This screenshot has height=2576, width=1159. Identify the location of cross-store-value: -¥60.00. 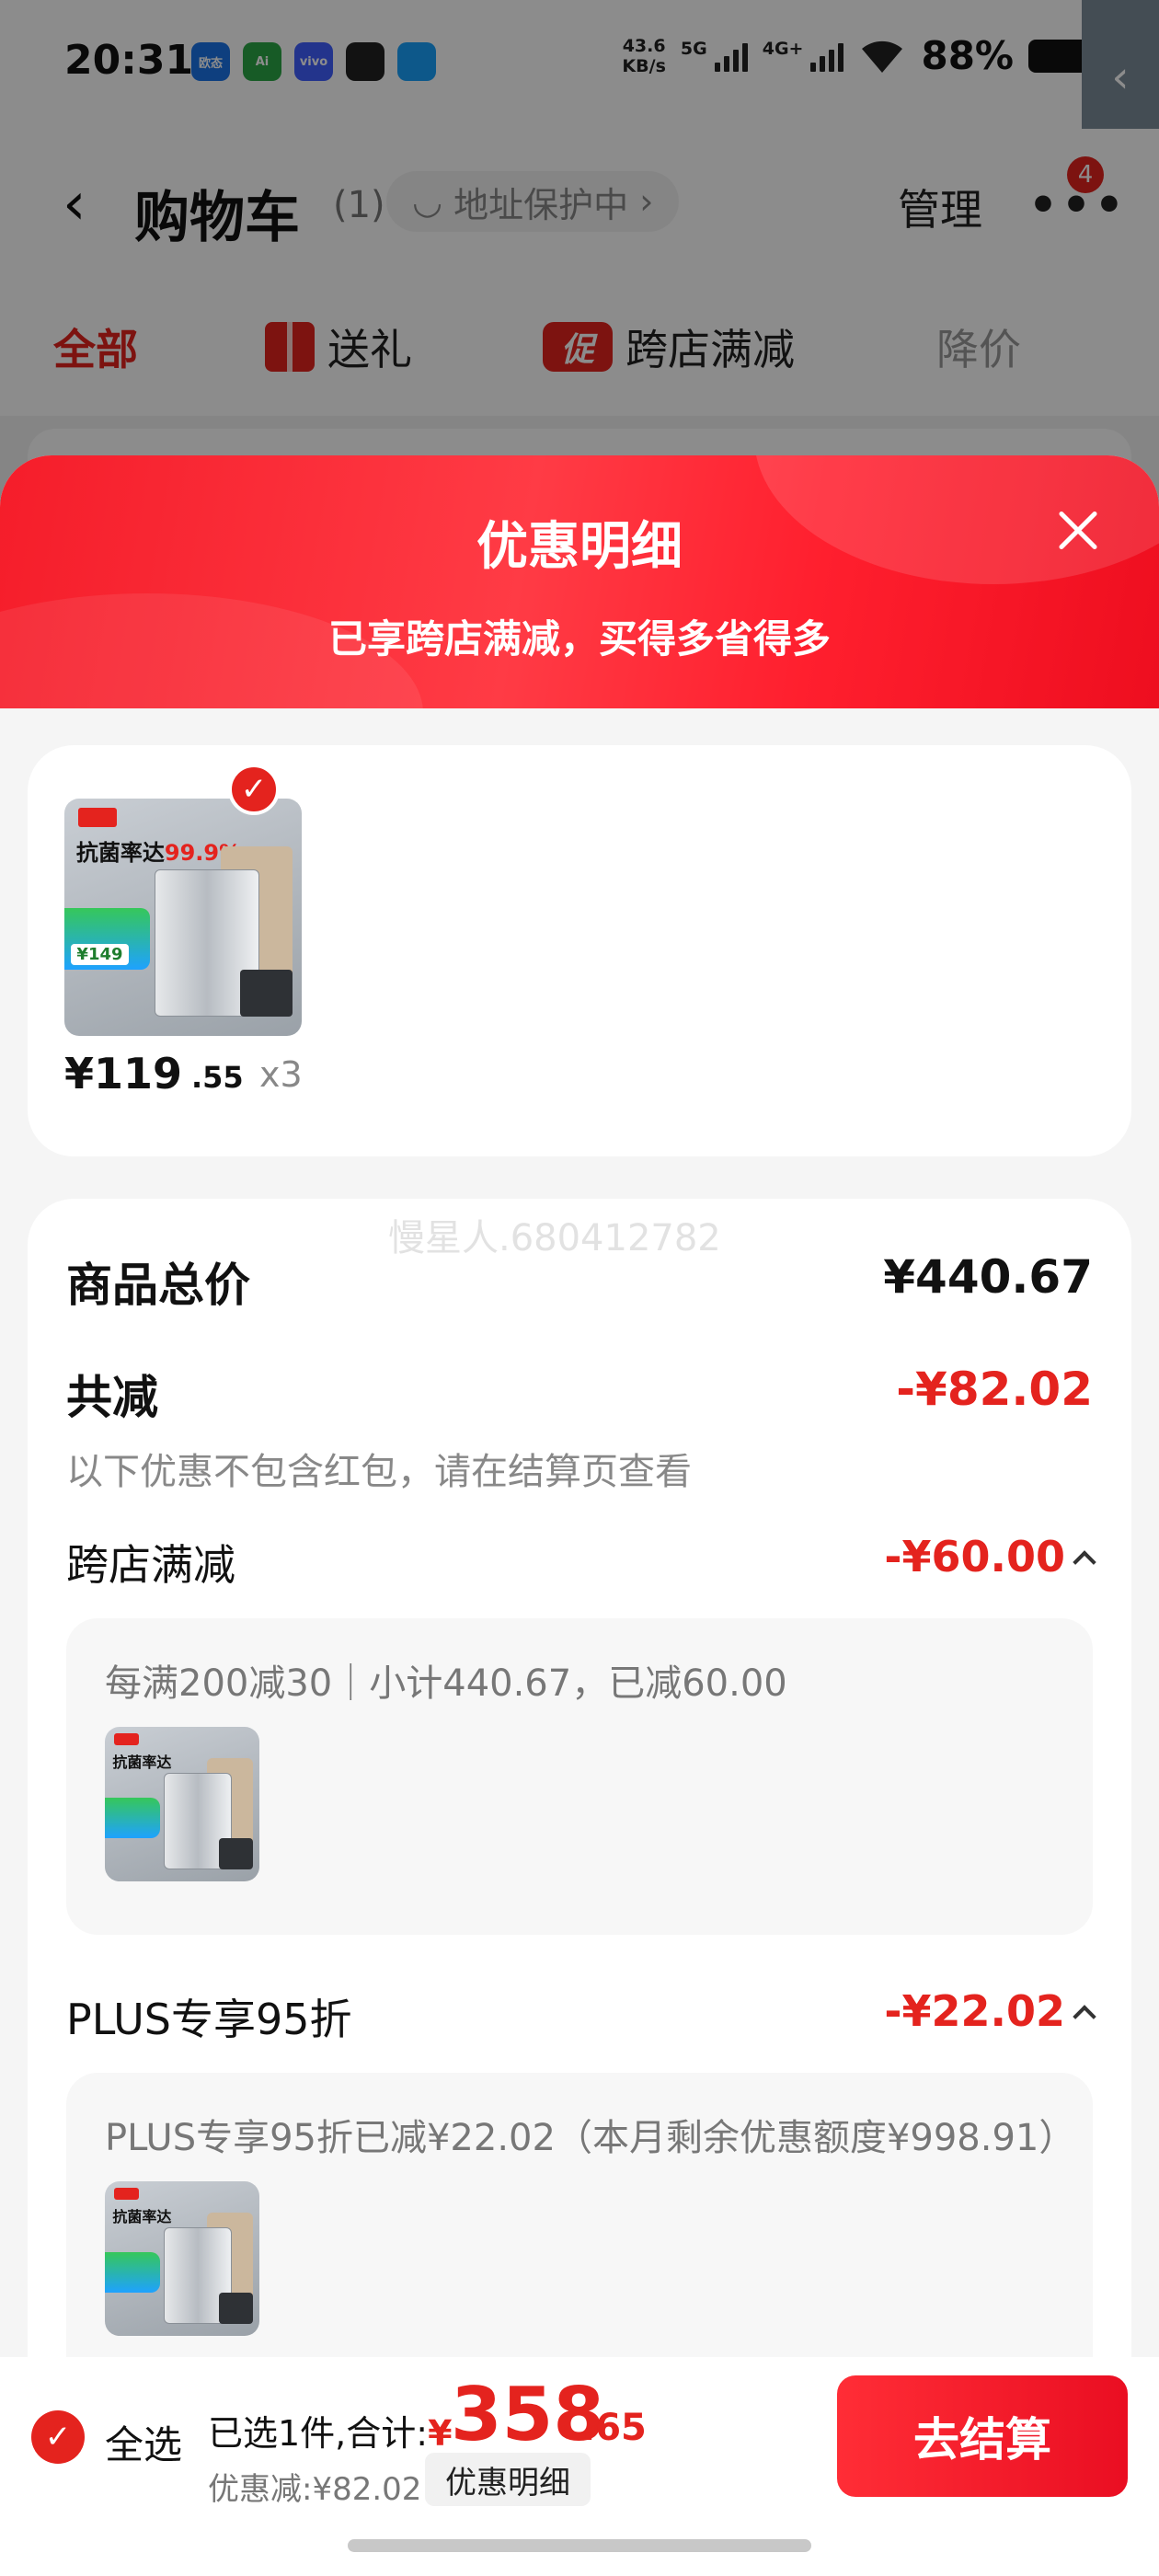
(990, 1556).